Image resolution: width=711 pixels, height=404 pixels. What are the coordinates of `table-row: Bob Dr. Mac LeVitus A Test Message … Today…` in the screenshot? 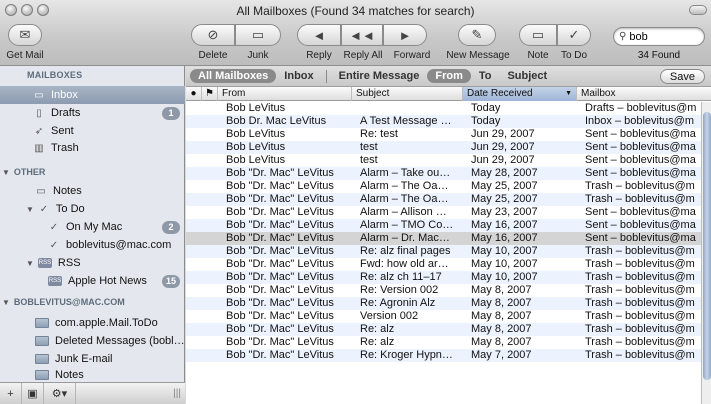 It's located at (443, 121).